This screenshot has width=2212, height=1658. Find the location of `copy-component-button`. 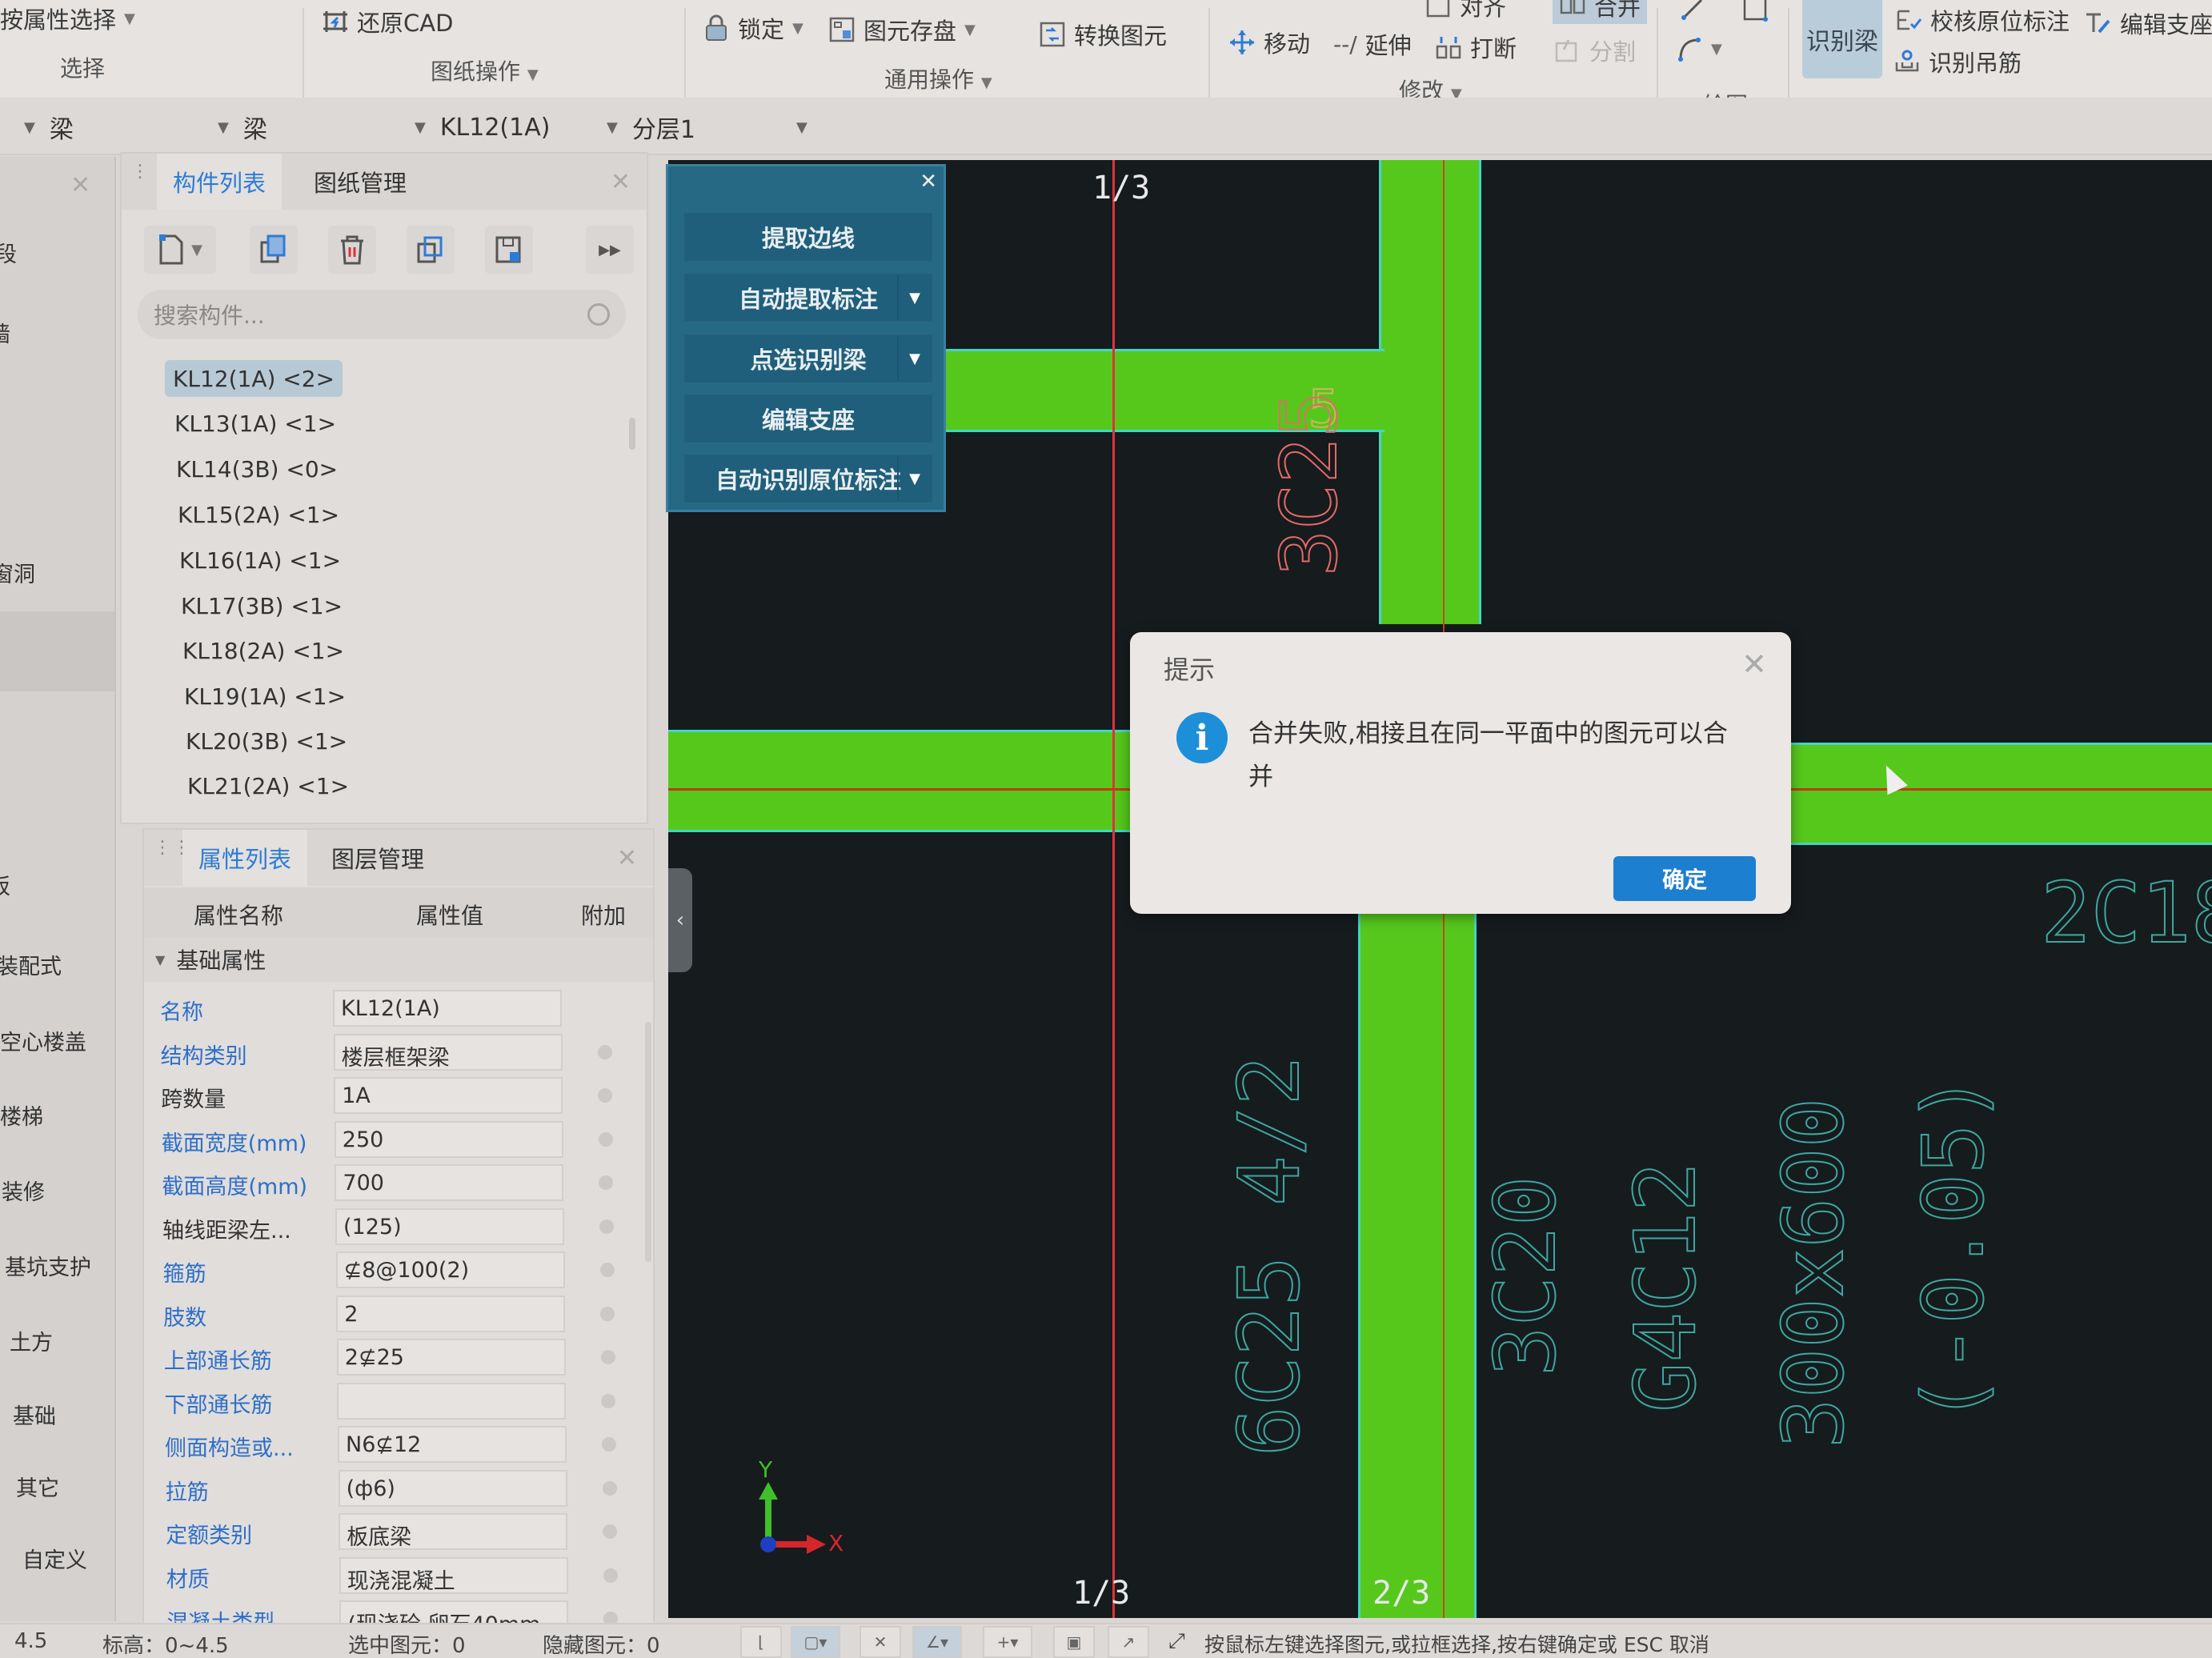

copy-component-button is located at coordinates (274, 250).